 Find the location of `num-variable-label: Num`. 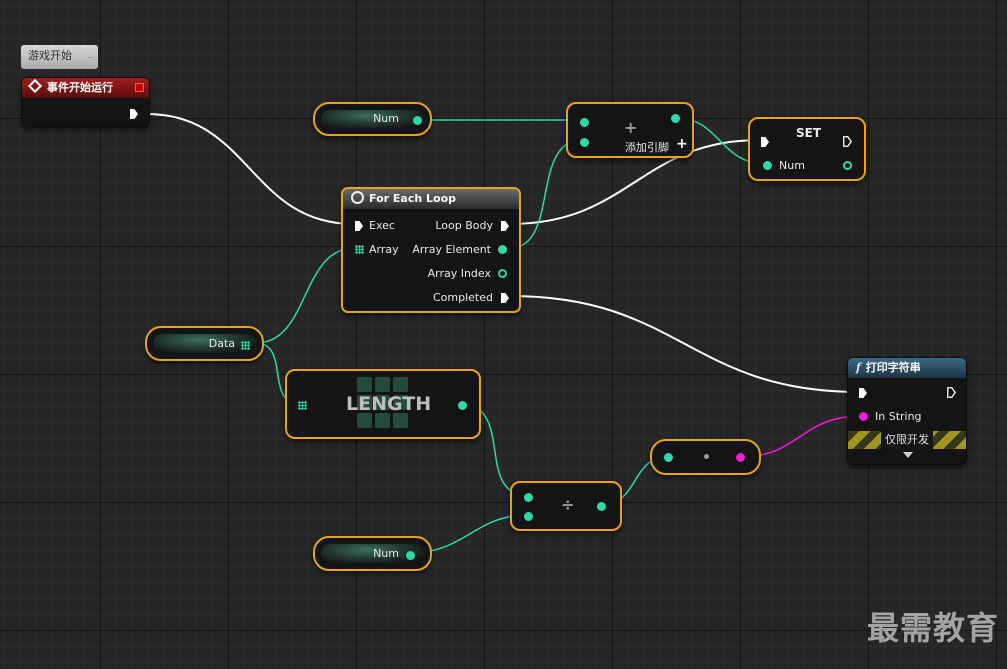

num-variable-label: Num is located at coordinates (386, 118).